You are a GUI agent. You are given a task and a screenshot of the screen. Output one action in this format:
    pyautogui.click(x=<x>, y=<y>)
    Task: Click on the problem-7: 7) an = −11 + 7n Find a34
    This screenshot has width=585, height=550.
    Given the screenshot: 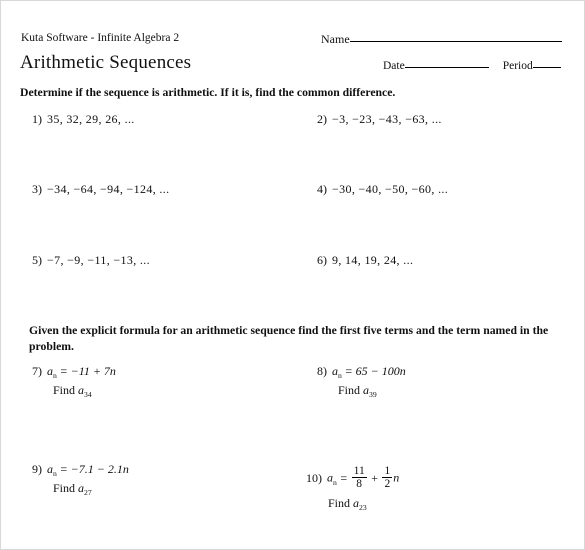 What is the action you would take?
    pyautogui.click(x=68, y=381)
    